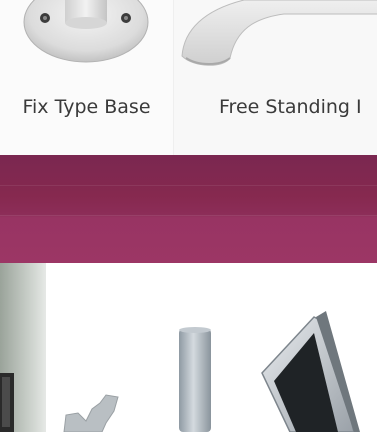 The image size is (377, 432). I want to click on wall-mount-base-image, so click(86, 31).